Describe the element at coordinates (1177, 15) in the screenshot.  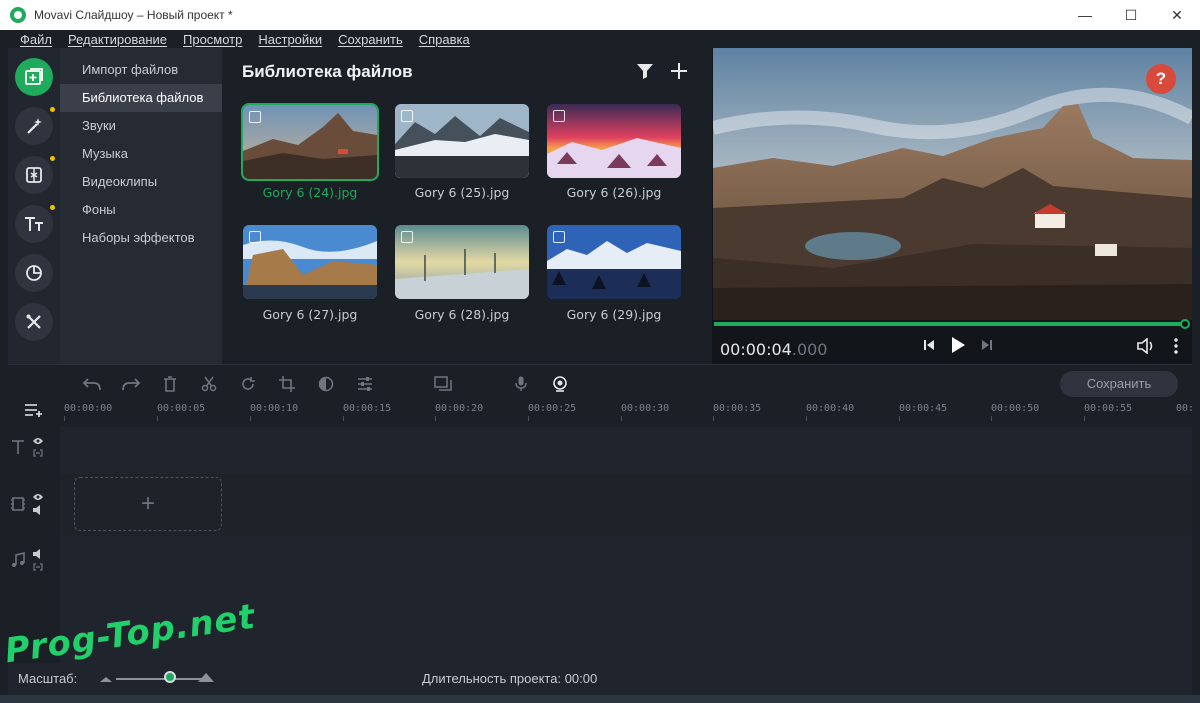
I see `close-button: ✕` at that location.